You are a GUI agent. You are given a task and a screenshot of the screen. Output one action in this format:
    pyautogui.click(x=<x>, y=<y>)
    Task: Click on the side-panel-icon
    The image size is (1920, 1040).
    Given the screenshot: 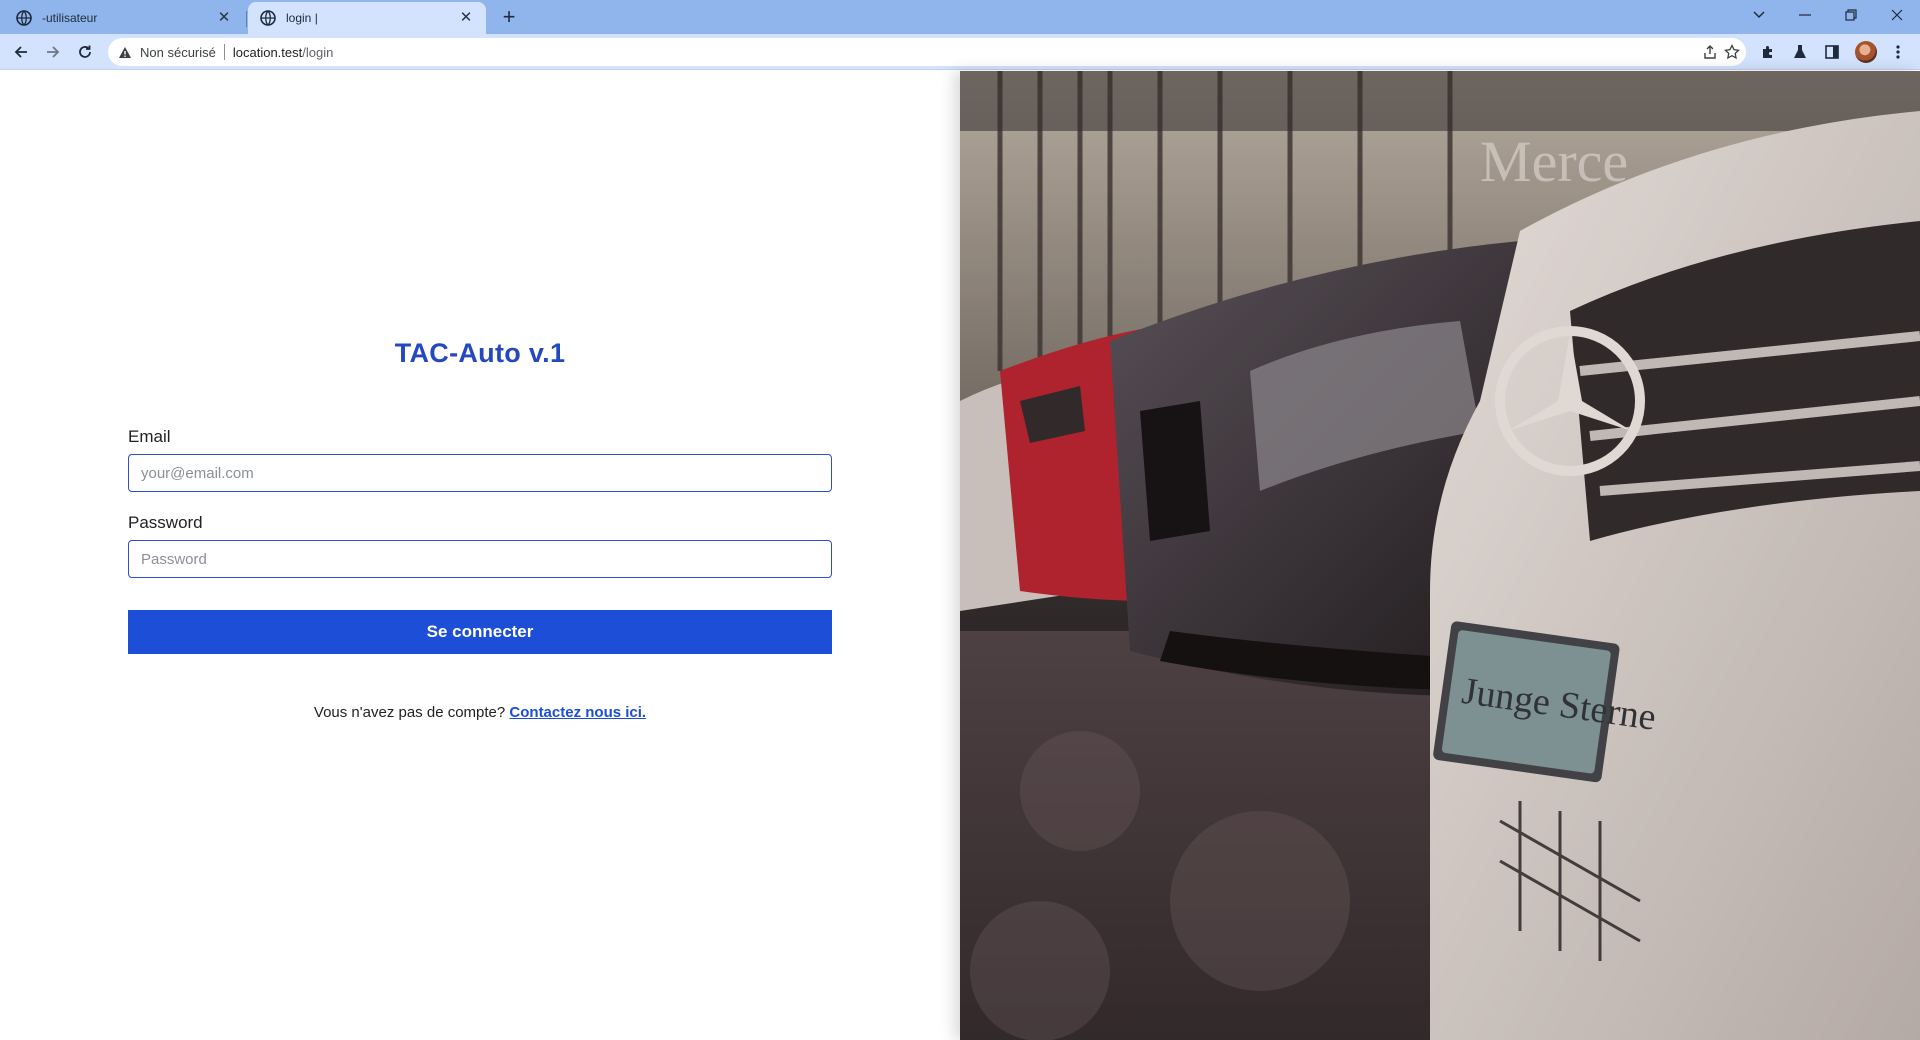 What is the action you would take?
    pyautogui.click(x=1832, y=52)
    